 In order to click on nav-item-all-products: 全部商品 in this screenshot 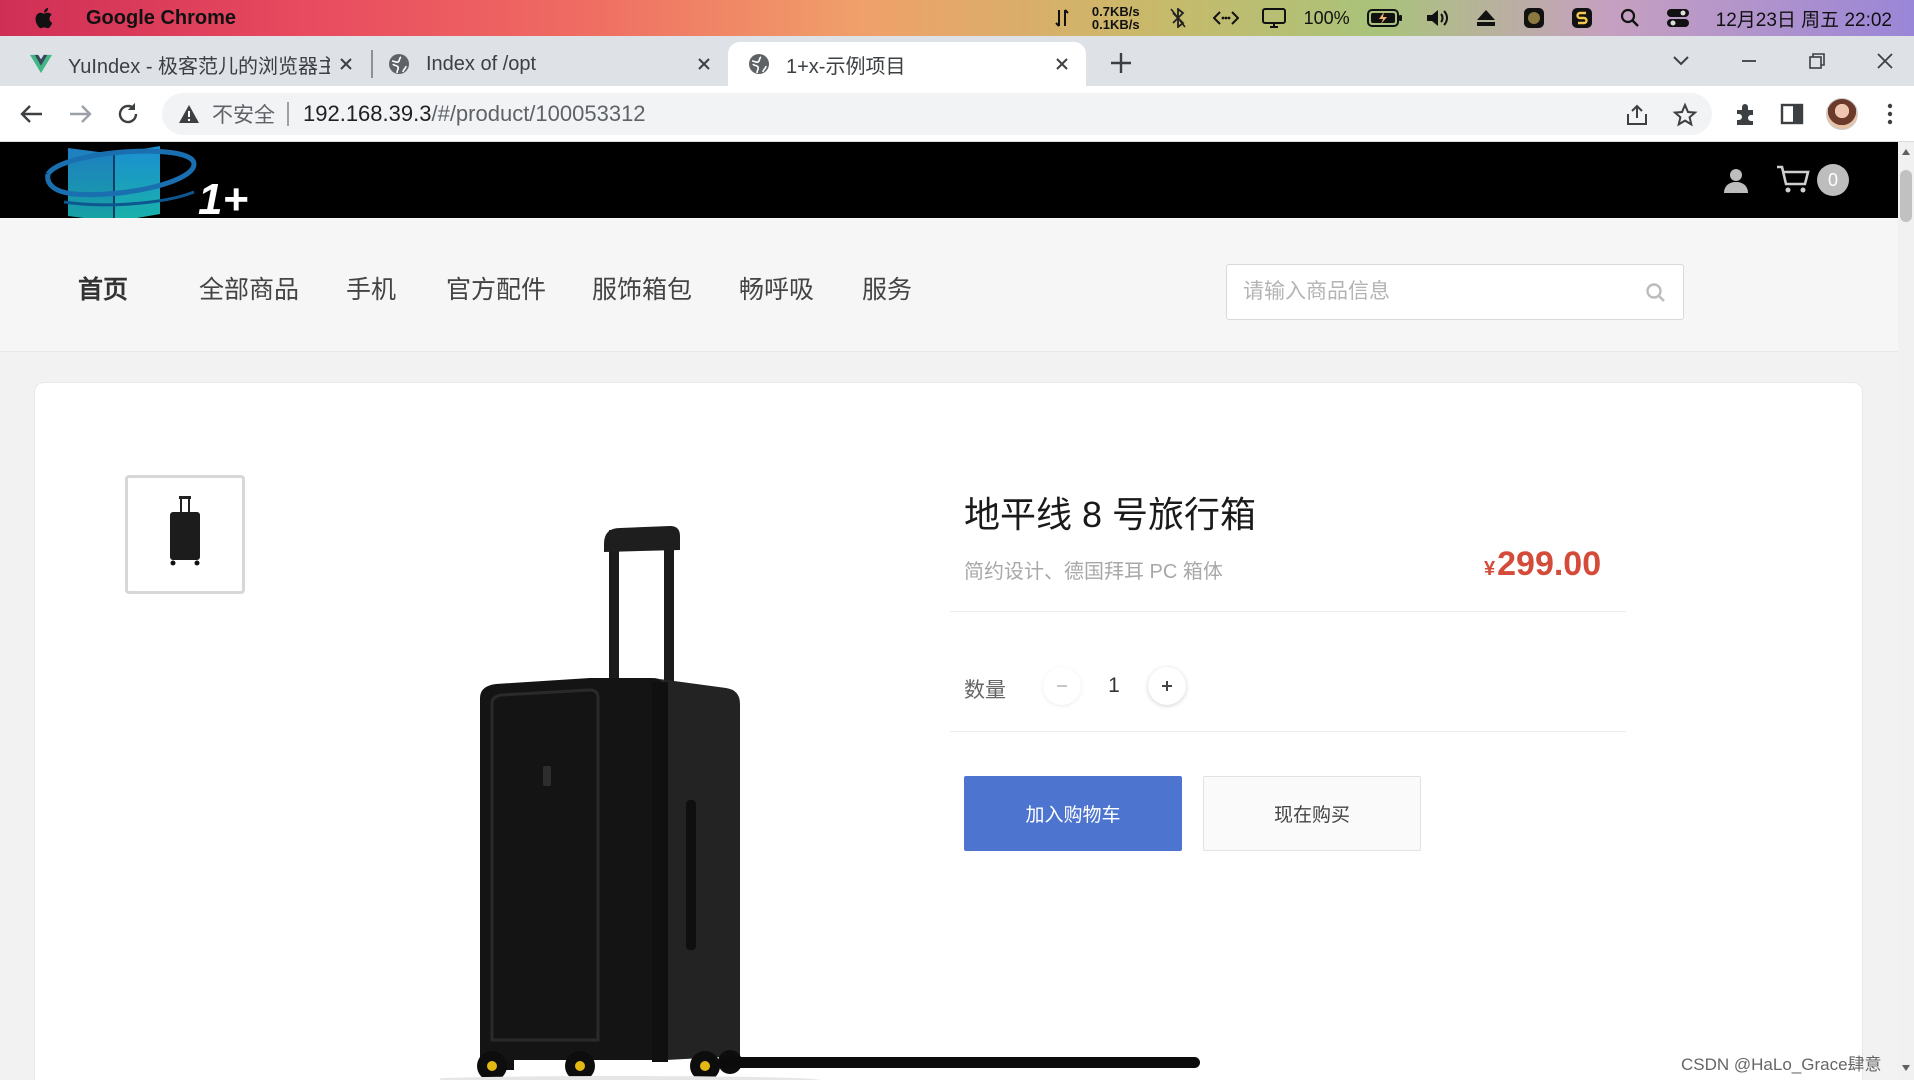, I will do `click(249, 288)`.